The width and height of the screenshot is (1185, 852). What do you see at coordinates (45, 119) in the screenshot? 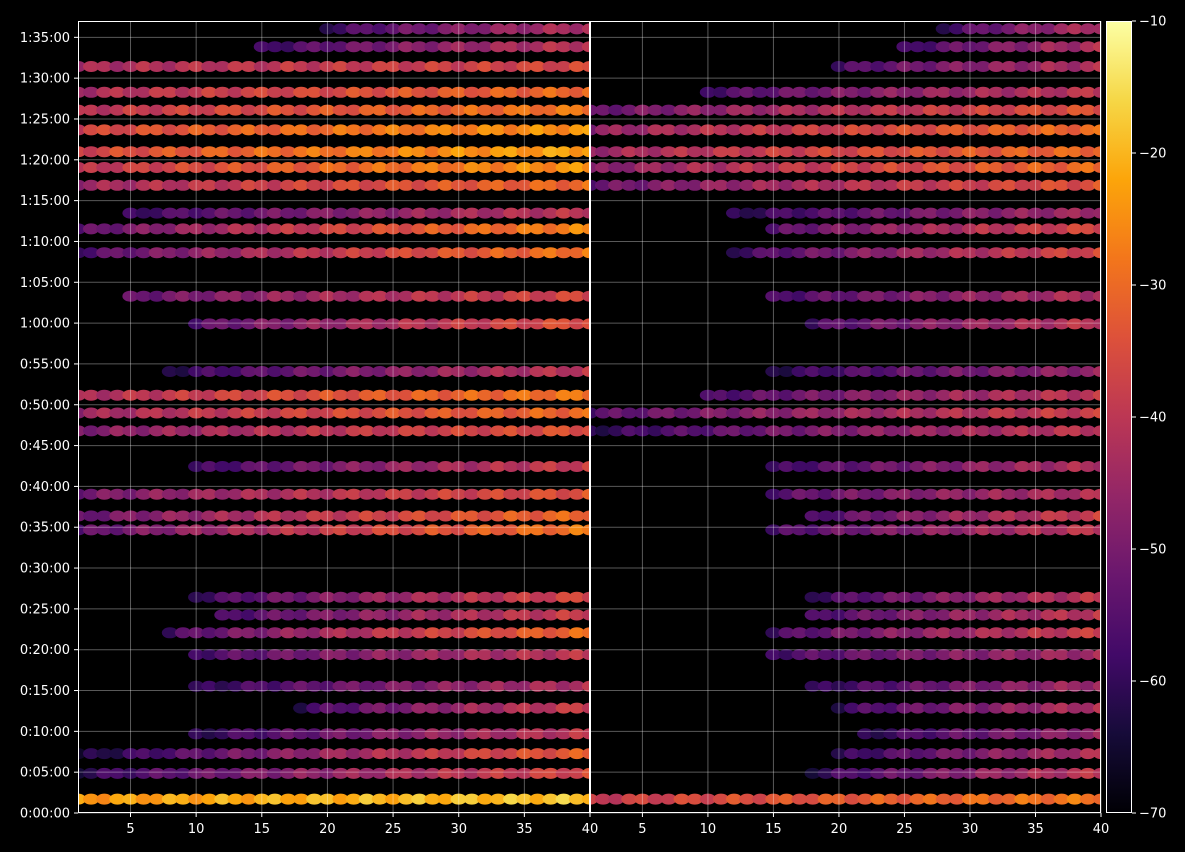
I see `y-tick-label: 1:25:00` at bounding box center [45, 119].